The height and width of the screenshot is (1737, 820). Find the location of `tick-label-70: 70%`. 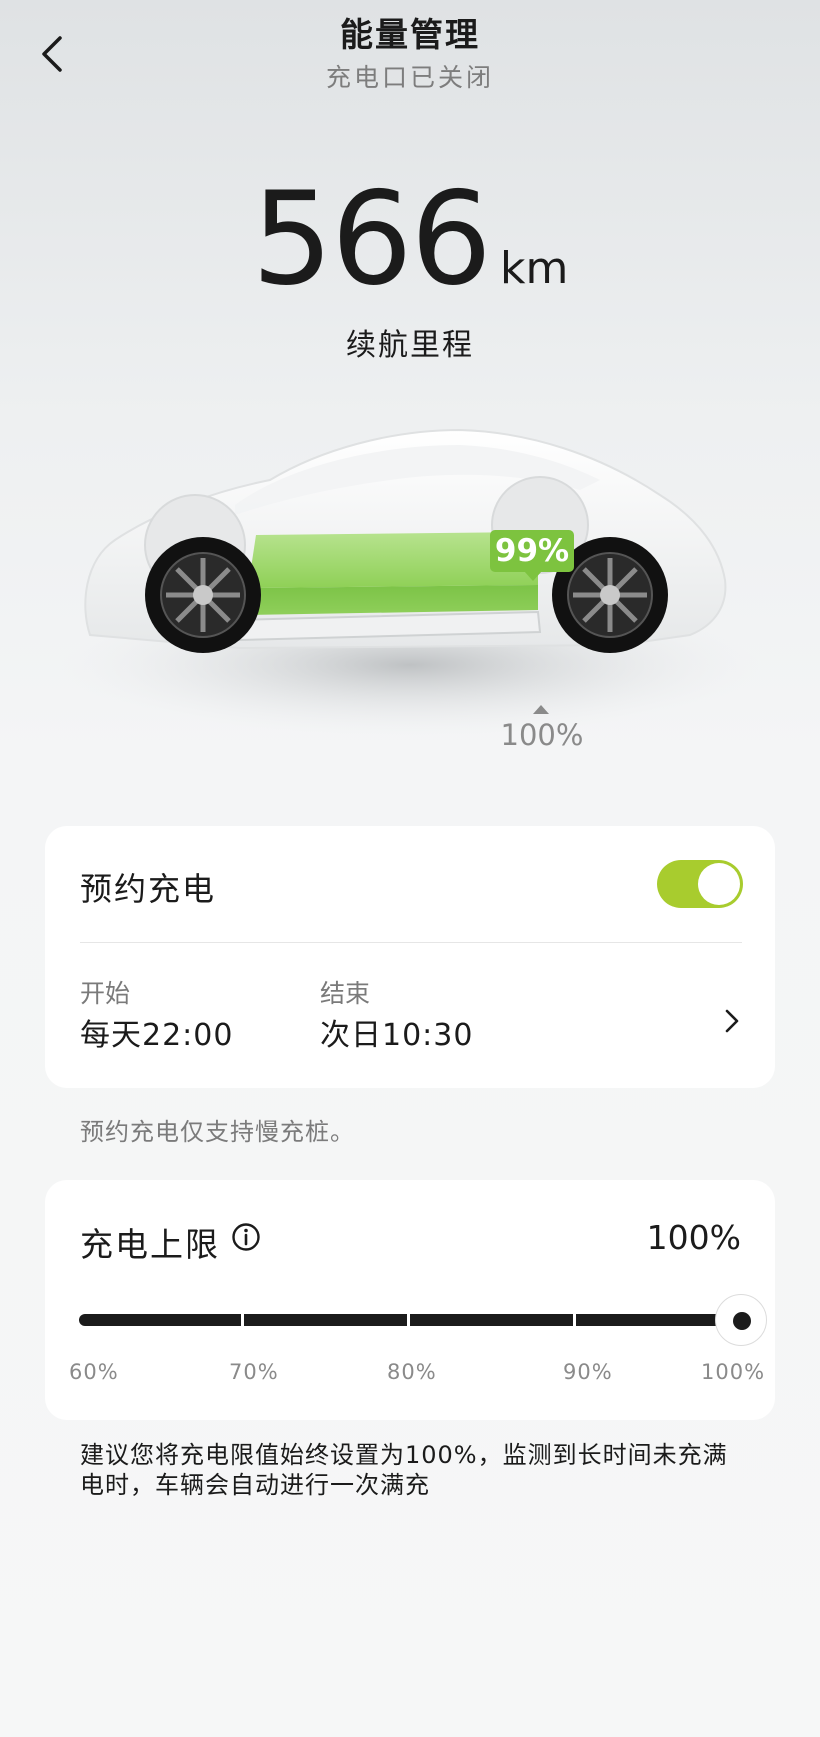

tick-label-70: 70% is located at coordinates (254, 1372).